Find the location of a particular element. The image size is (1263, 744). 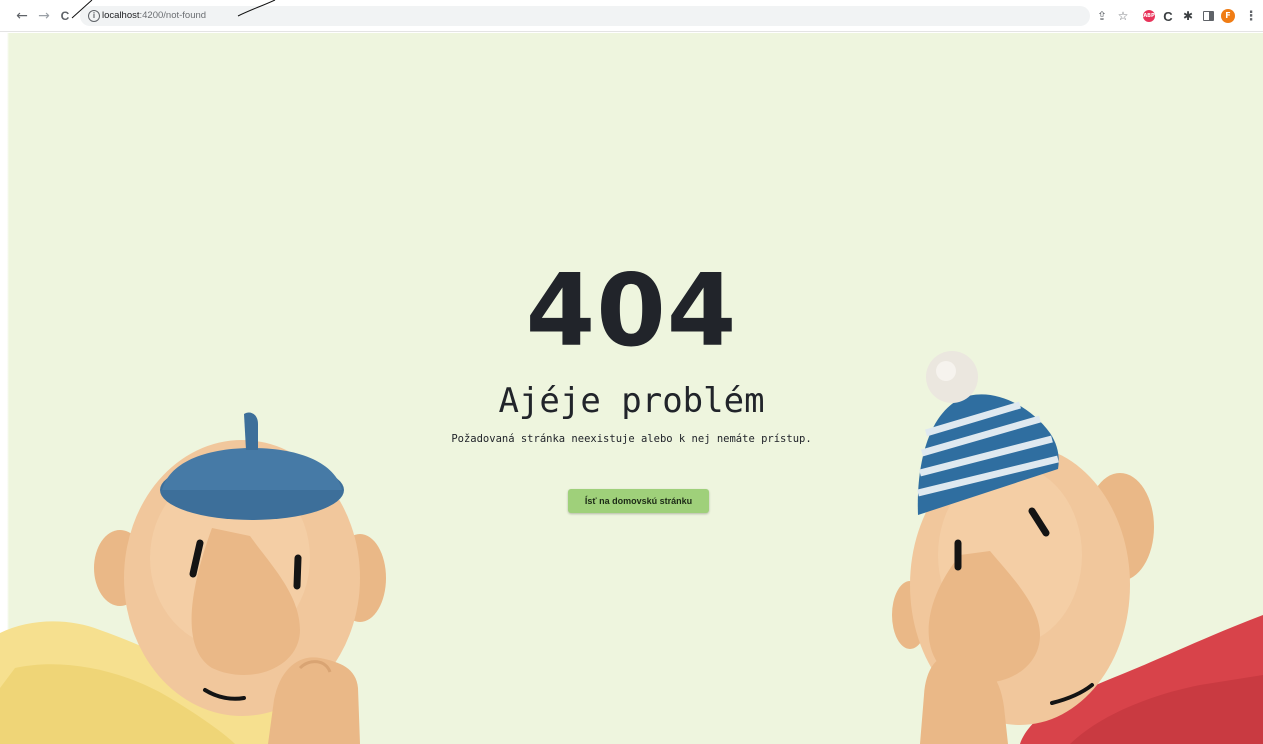

puzzle-icon: ✱ is located at coordinates (1188, 16).